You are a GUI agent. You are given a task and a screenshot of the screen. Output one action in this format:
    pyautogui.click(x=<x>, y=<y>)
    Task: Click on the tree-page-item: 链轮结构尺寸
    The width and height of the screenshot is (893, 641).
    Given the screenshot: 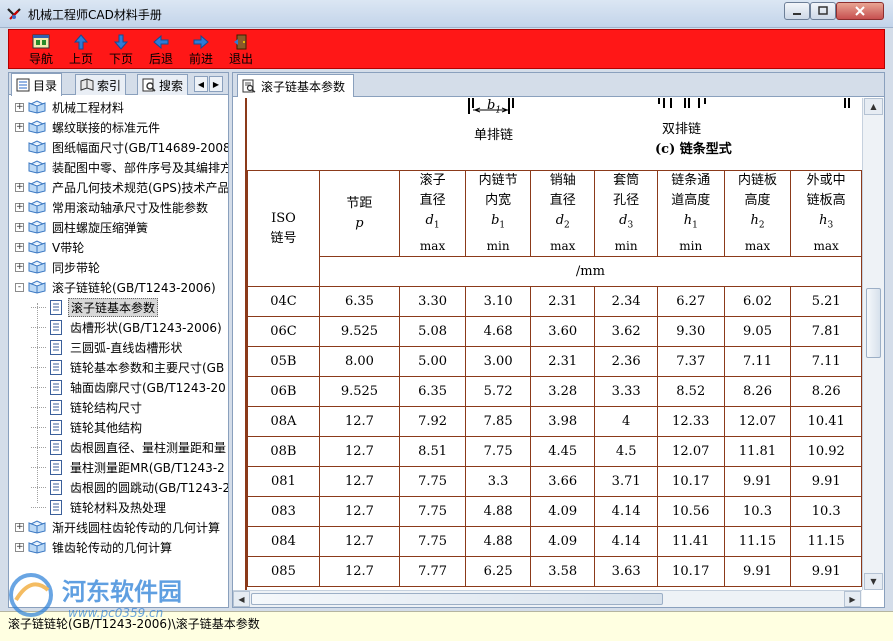 What is the action you would take?
    pyautogui.click(x=87, y=407)
    